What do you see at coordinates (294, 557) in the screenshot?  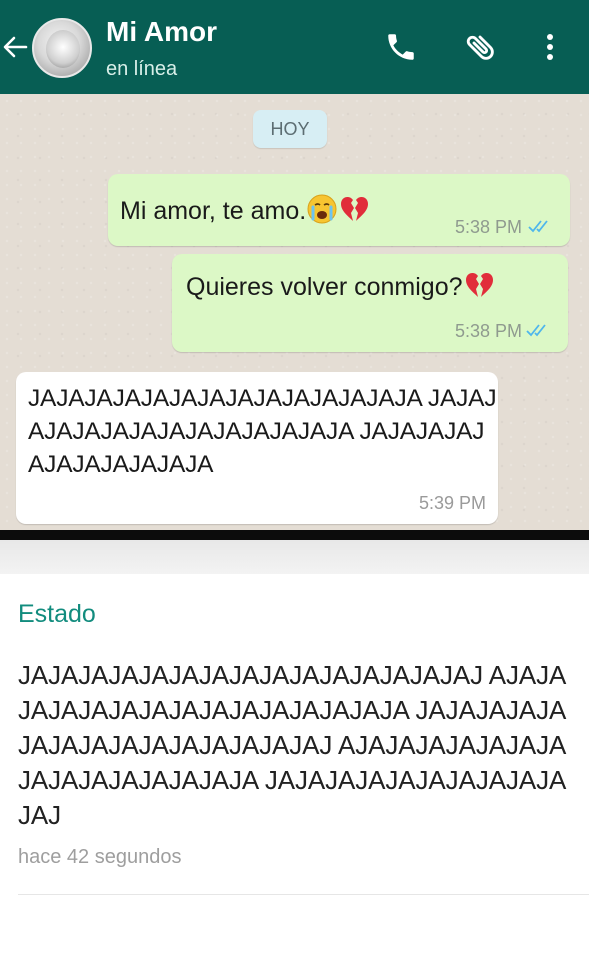 I see `section-separator` at bounding box center [294, 557].